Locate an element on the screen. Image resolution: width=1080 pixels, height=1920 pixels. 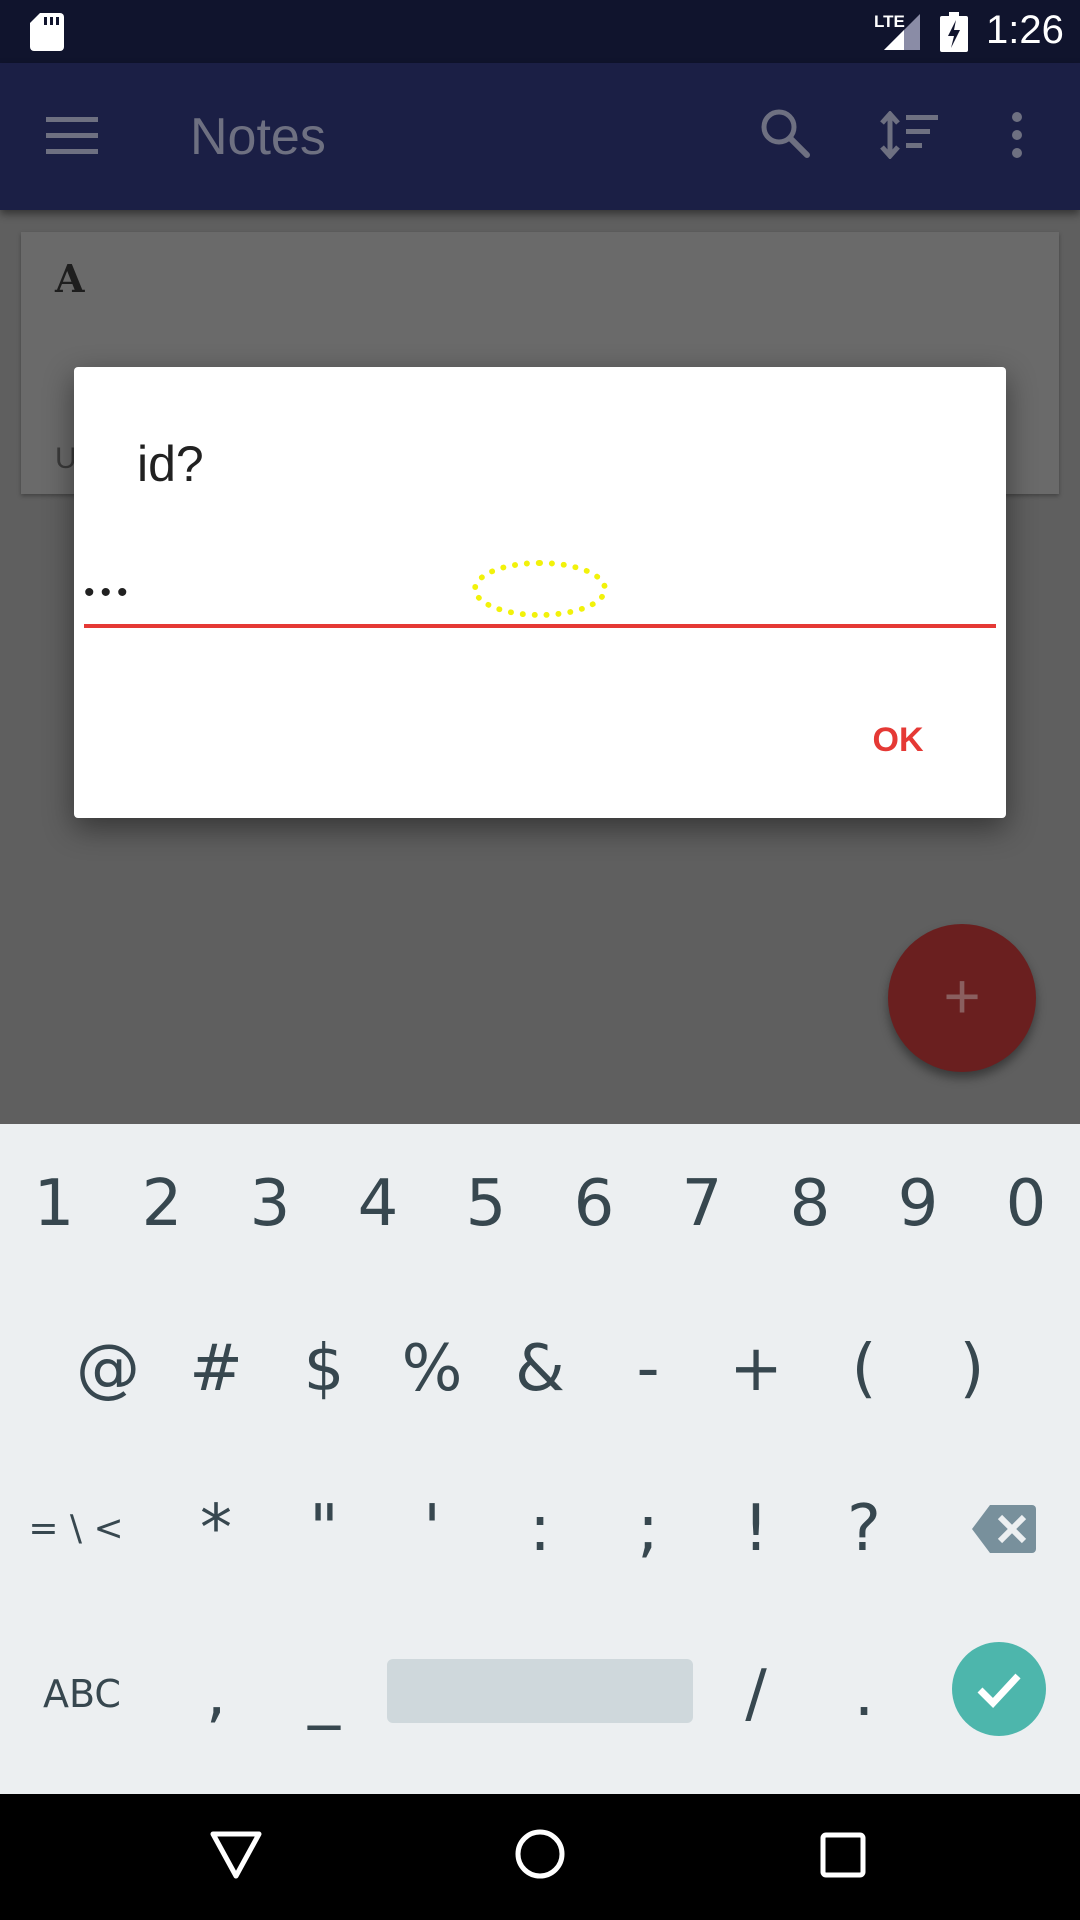
key: + is located at coordinates (756, 1369).